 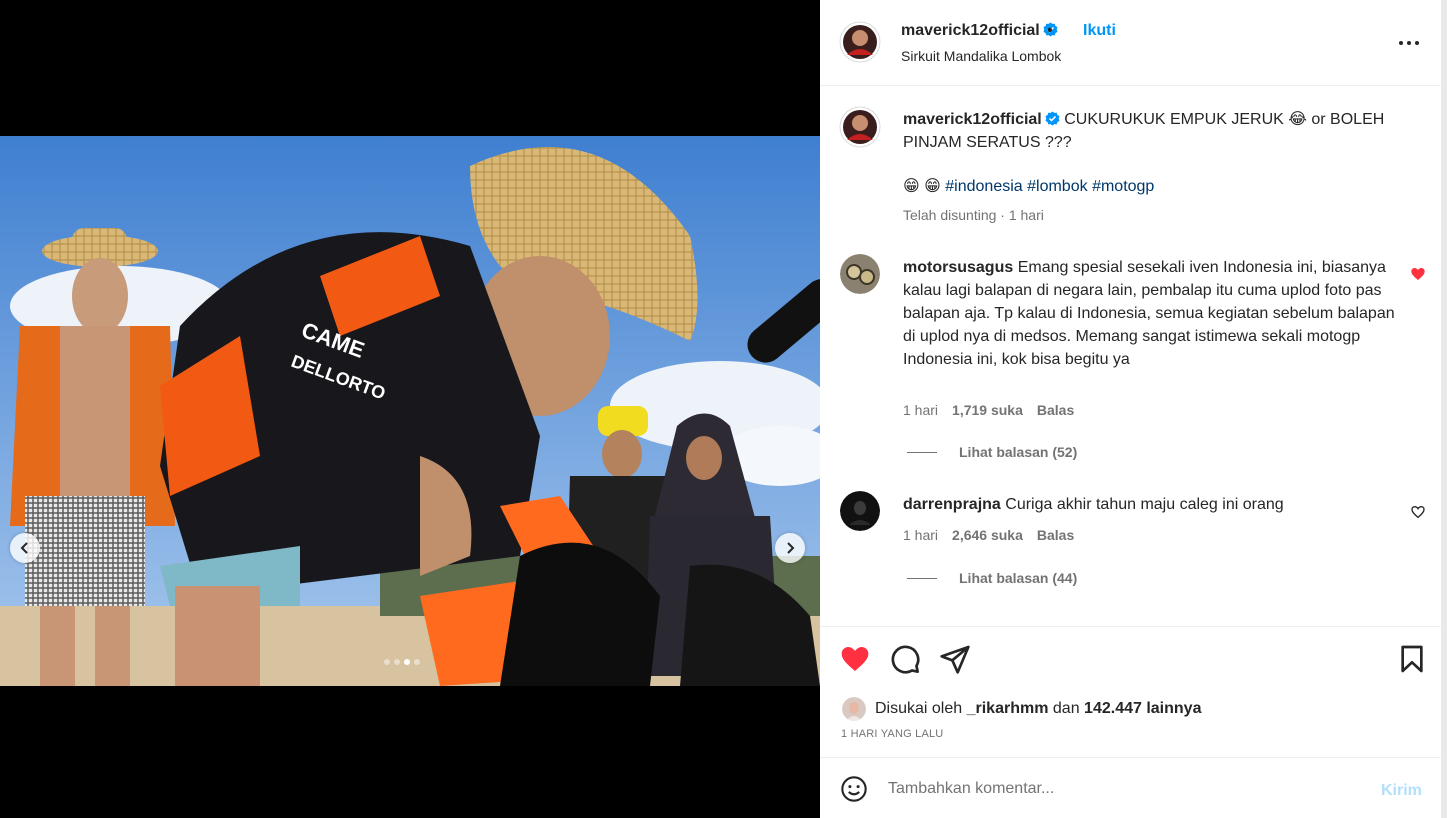 I want to click on caption-username: maverick12official, so click(x=972, y=119).